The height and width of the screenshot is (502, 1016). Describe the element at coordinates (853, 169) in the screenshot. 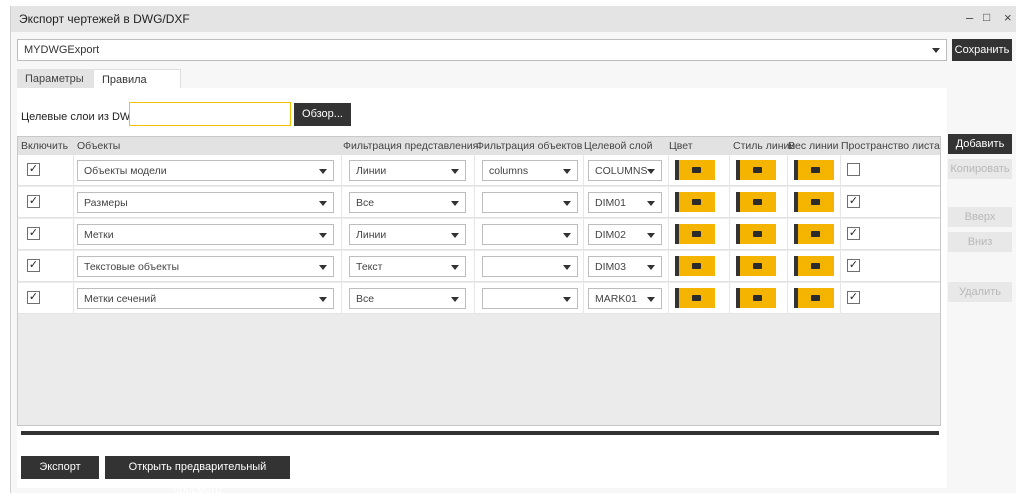

I see `paperspace-checkbox` at that location.